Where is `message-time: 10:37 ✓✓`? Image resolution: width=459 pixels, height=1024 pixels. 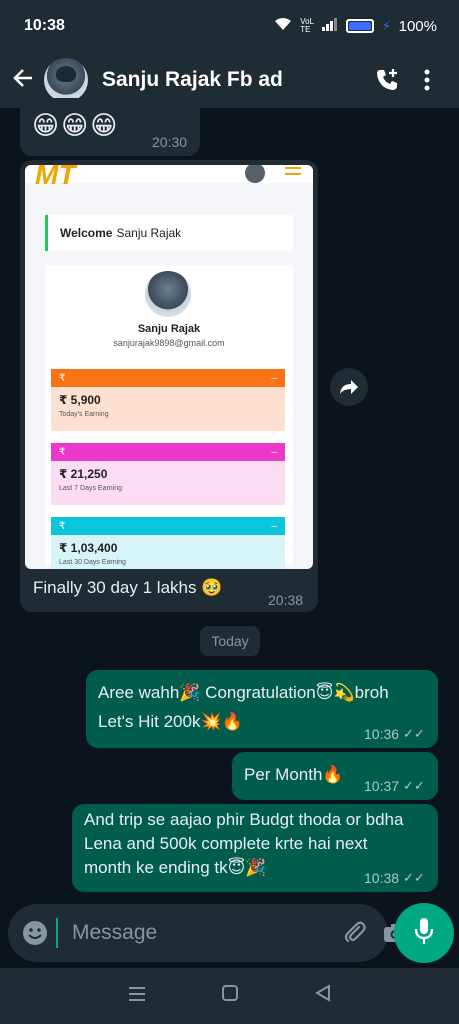 message-time: 10:37 ✓✓ is located at coordinates (394, 786).